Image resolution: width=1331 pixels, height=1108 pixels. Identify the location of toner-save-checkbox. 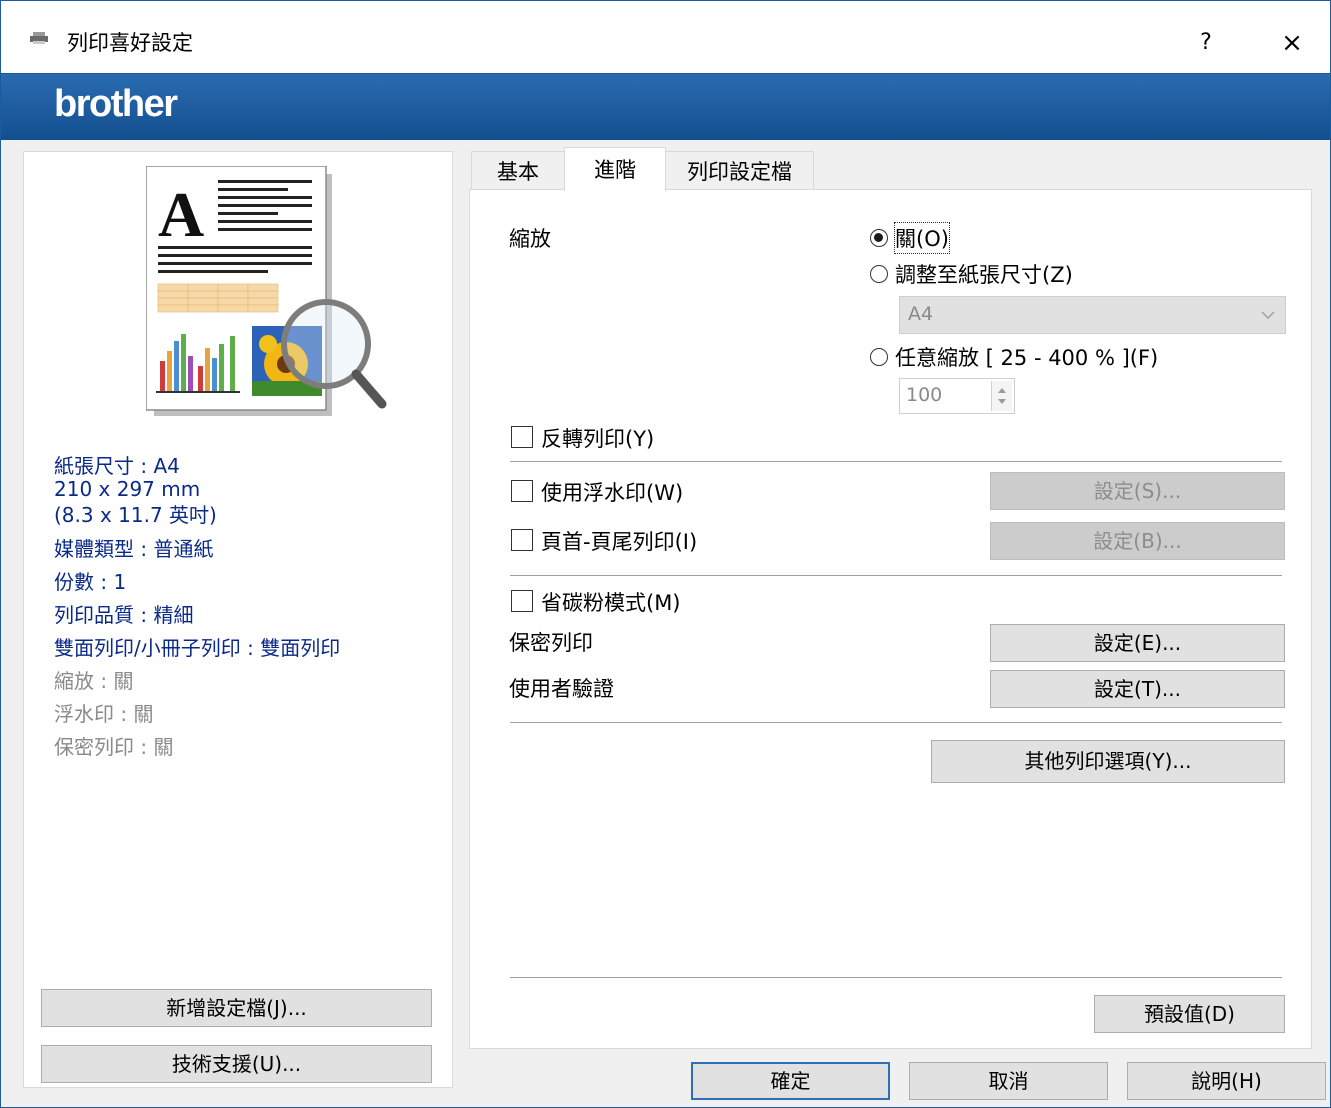
(522, 601).